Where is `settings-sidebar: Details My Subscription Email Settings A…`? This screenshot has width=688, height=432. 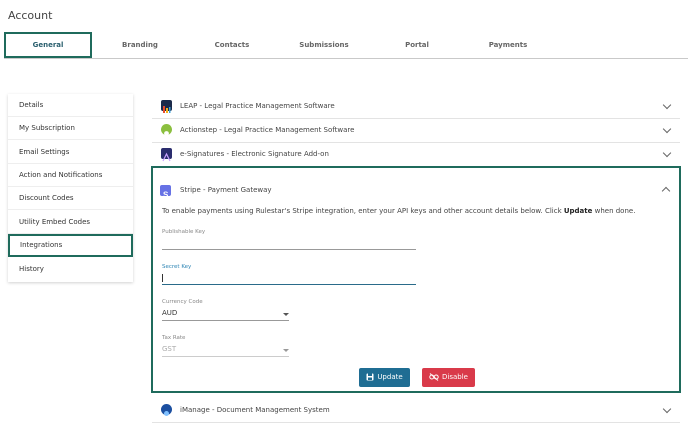
settings-sidebar: Details My Subscription Email Settings A… is located at coordinates (70, 188).